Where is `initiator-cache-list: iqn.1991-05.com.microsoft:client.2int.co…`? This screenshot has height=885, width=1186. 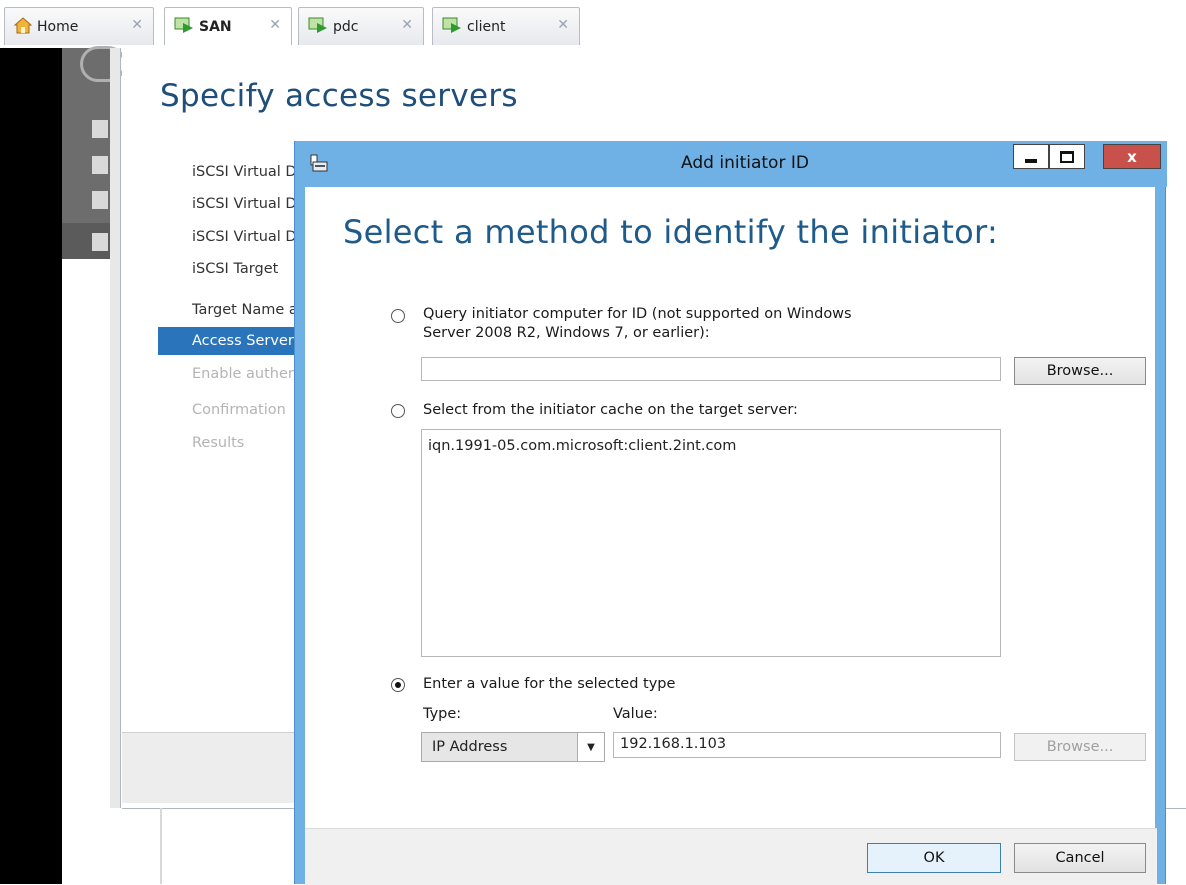
initiator-cache-list: iqn.1991-05.com.microsoft:client.2int.co… is located at coordinates (711, 543).